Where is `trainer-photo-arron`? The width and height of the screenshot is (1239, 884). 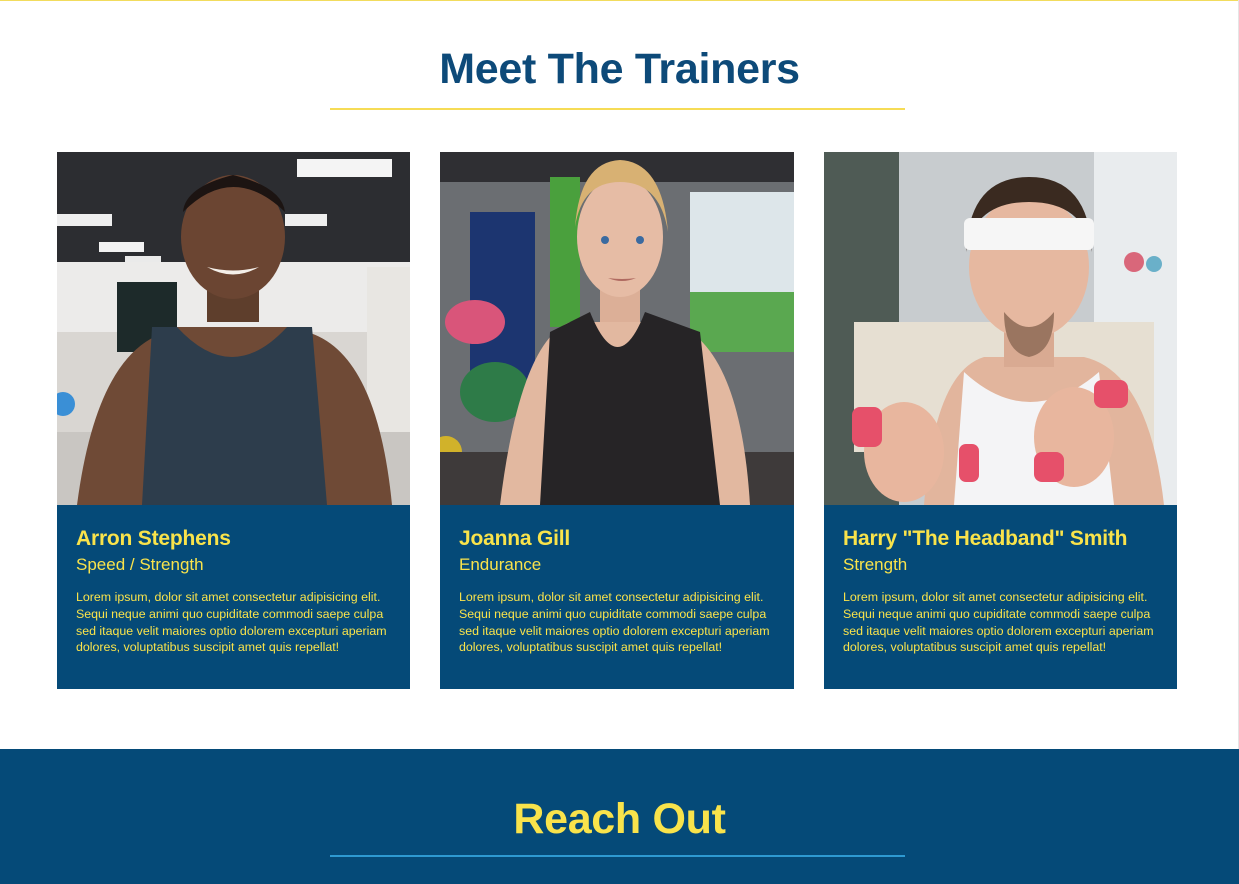
trainer-photo-arron is located at coordinates (233, 328).